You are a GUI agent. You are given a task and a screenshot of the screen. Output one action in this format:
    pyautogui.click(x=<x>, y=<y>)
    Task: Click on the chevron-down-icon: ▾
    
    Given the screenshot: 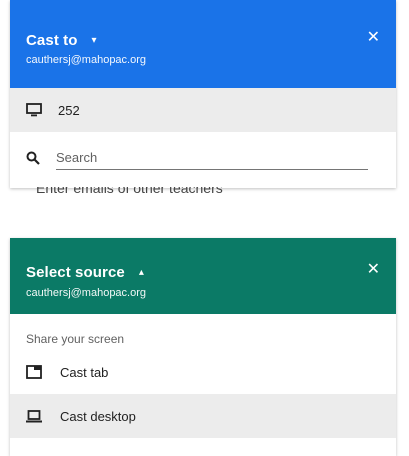 What is the action you would take?
    pyautogui.click(x=94, y=40)
    